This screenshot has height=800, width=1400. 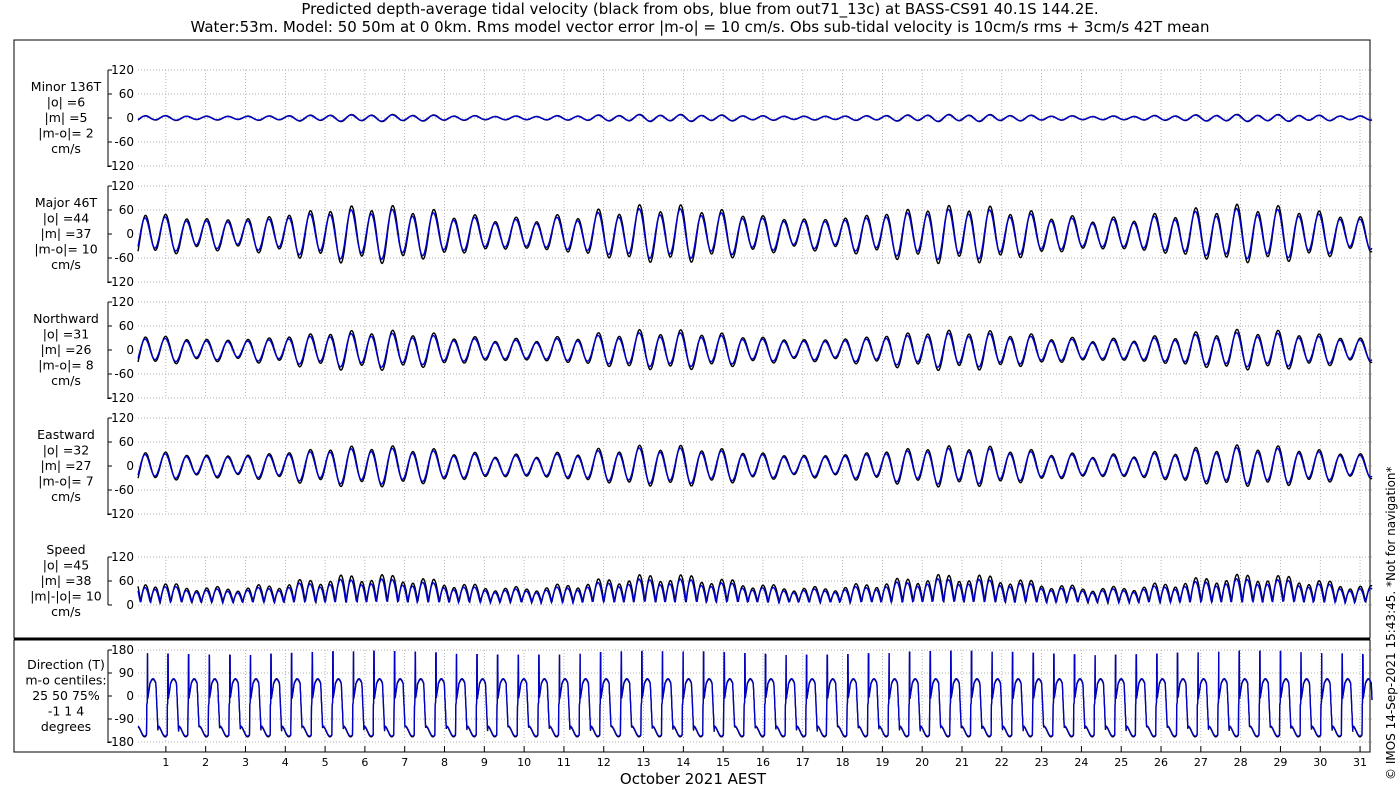 I want to click on xtick-label-6: 6, so click(x=364, y=762).